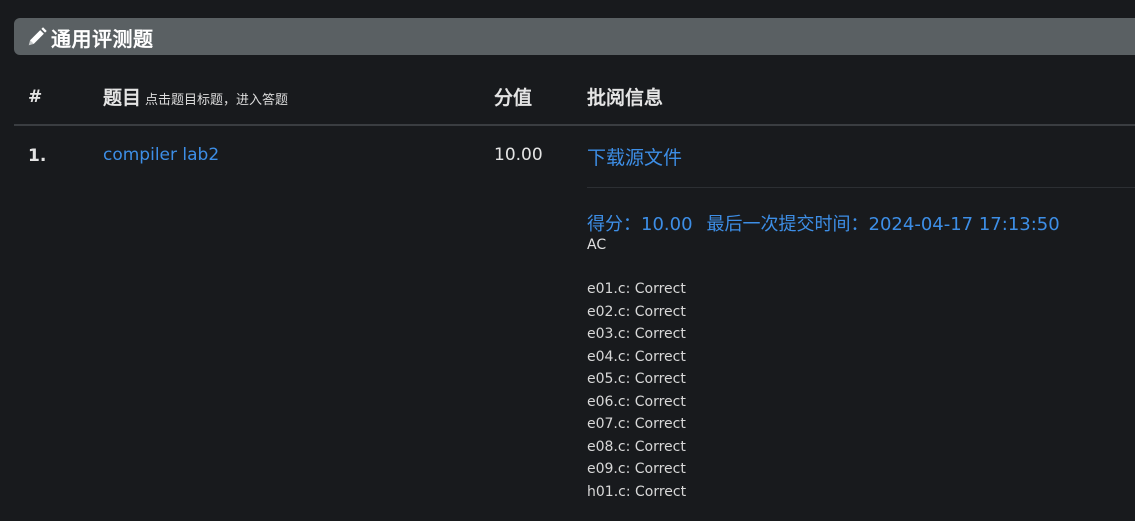  What do you see at coordinates (883, 224) in the screenshot?
I see `last-submit-time: 最后一次提交时间：2024-04-17 17:13:50` at bounding box center [883, 224].